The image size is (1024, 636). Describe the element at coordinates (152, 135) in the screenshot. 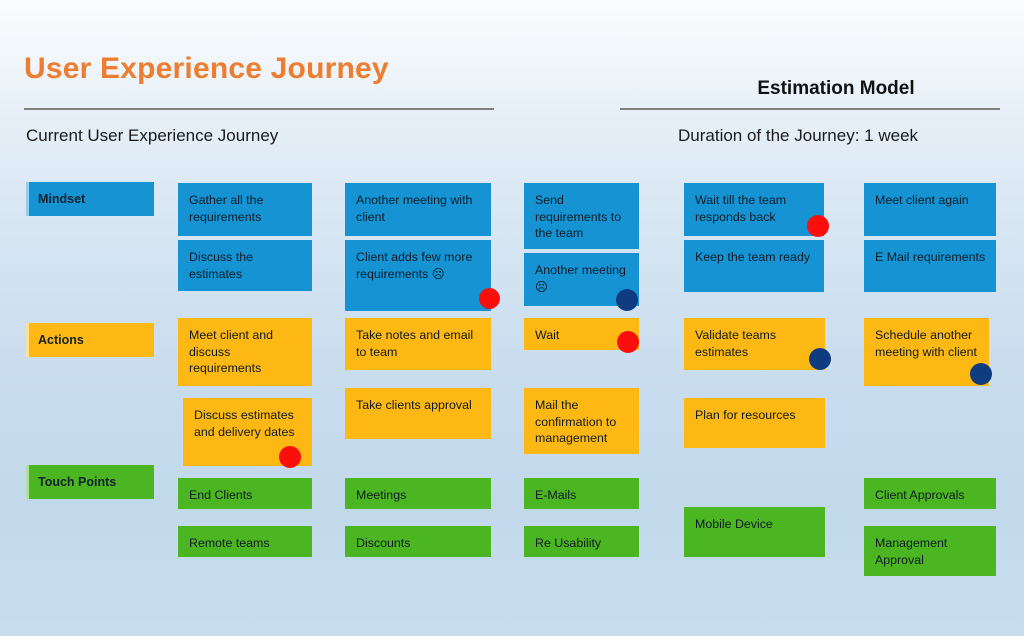

I see `journey-caption: Current User Experience Journey` at that location.